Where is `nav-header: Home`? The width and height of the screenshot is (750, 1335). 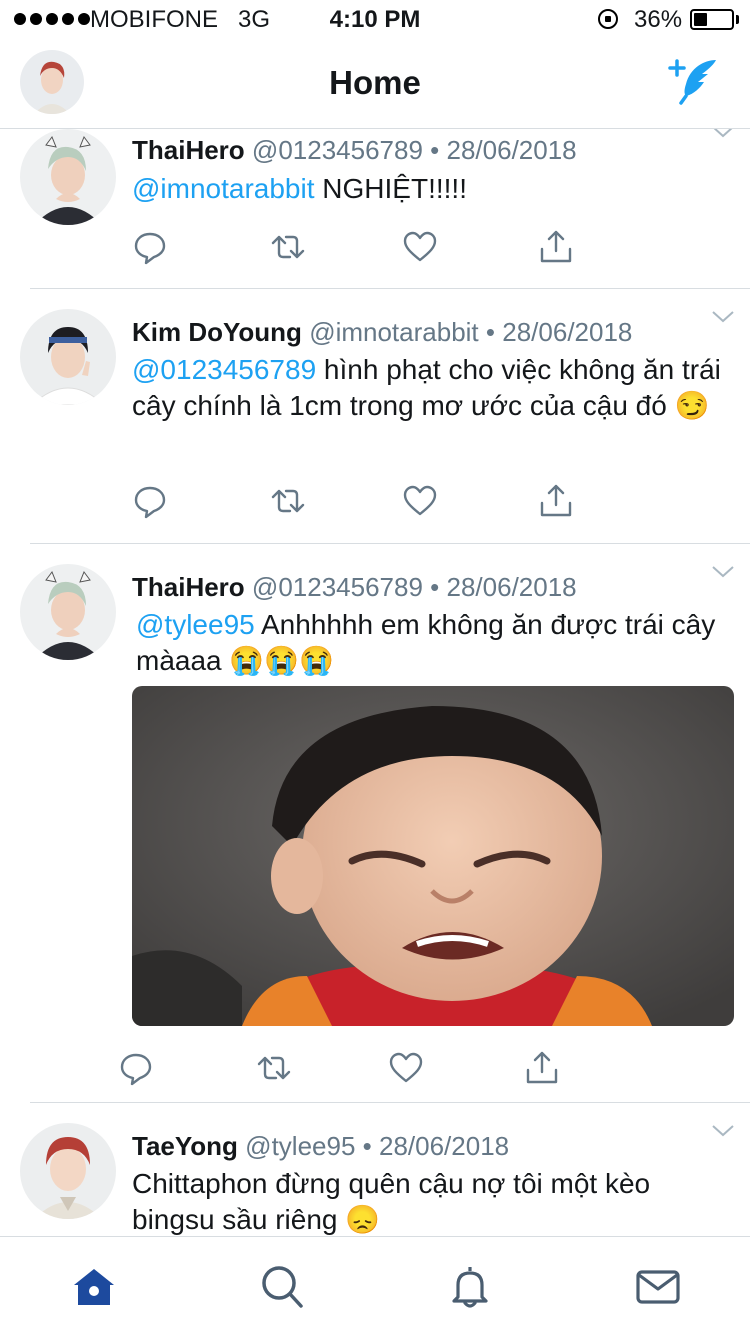
nav-header: Home is located at coordinates (375, 84).